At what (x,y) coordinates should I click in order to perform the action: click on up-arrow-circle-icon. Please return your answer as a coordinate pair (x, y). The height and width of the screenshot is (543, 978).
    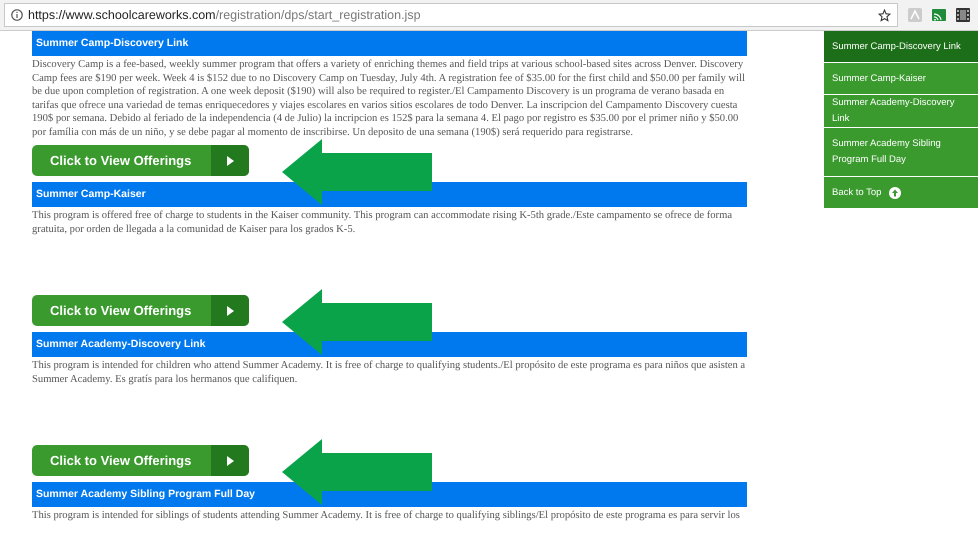
    Looking at the image, I should click on (895, 192).